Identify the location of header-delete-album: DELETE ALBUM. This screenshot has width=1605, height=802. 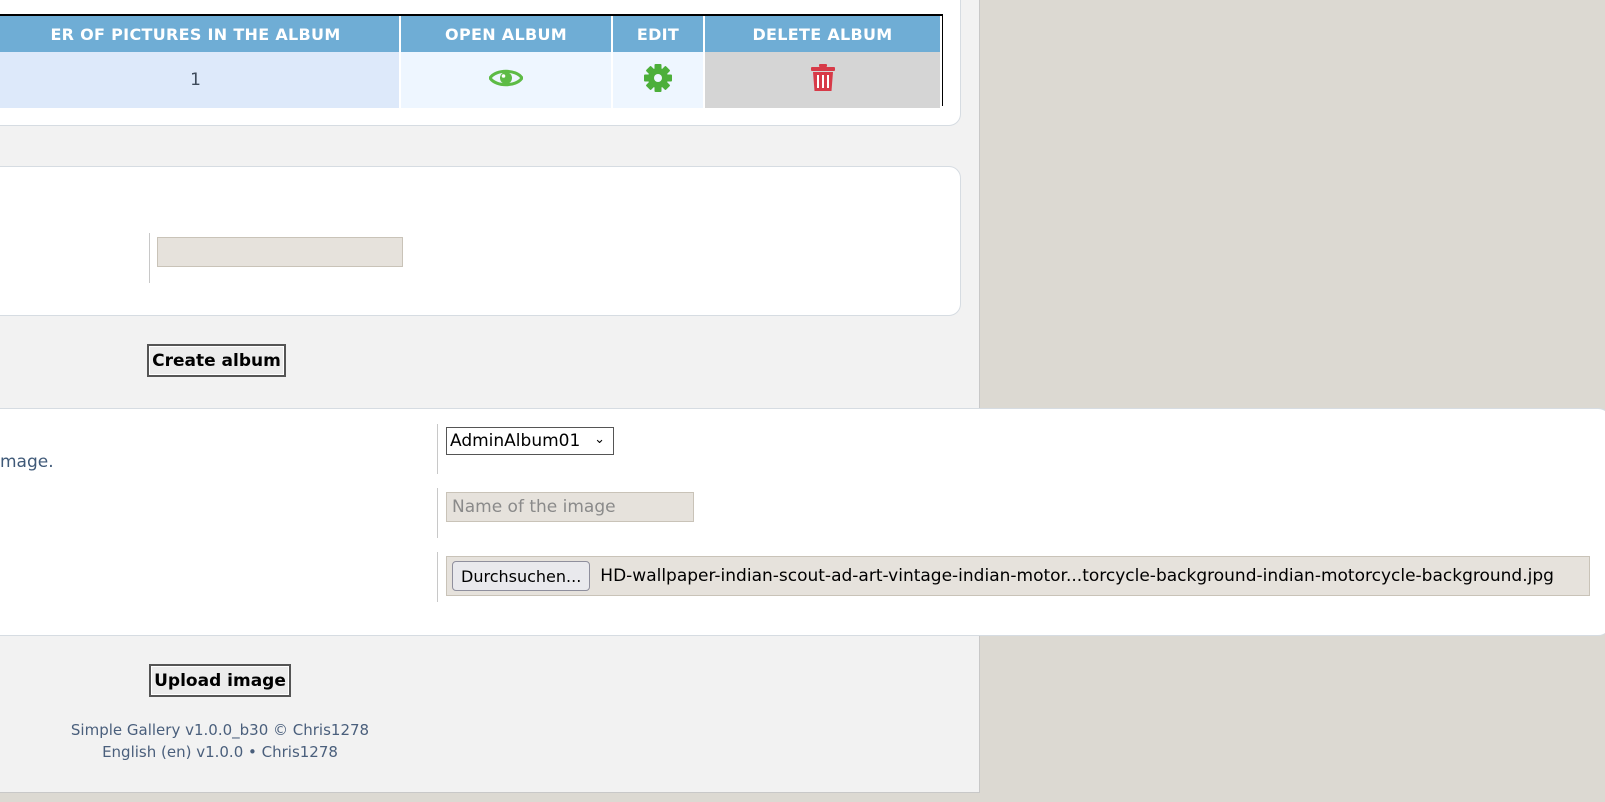
(823, 34).